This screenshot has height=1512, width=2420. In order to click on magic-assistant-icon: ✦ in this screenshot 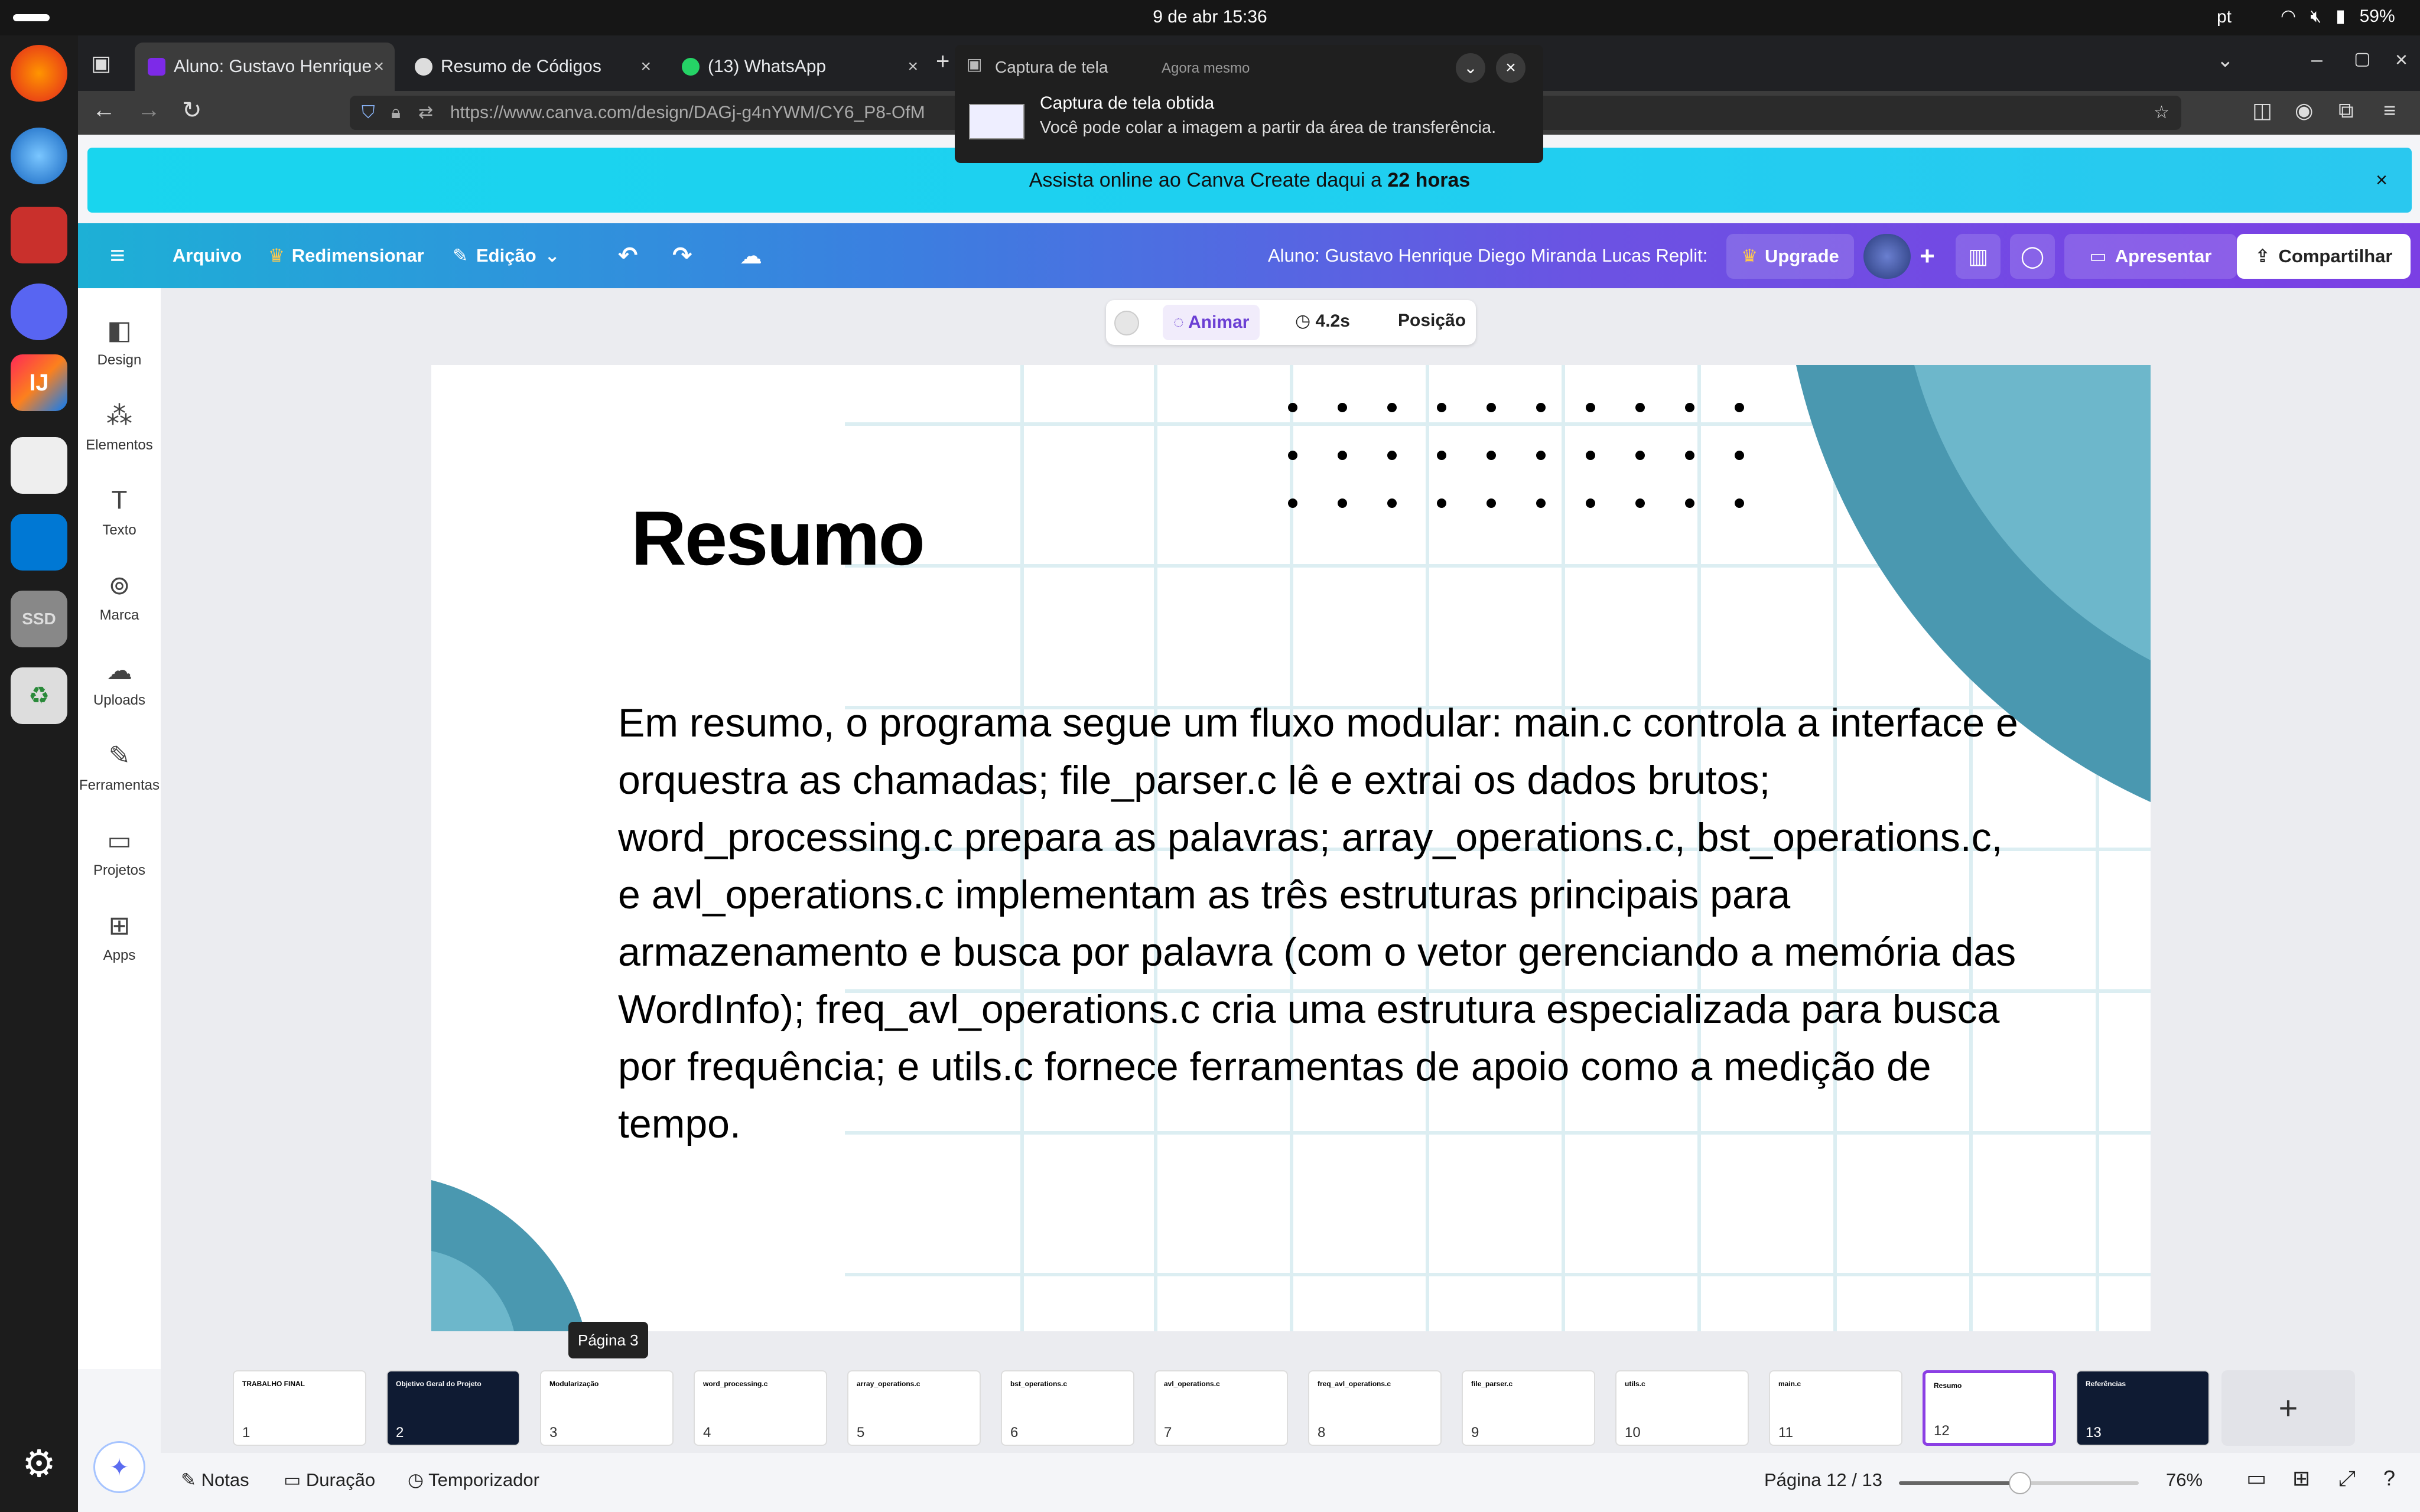, I will do `click(119, 1467)`.